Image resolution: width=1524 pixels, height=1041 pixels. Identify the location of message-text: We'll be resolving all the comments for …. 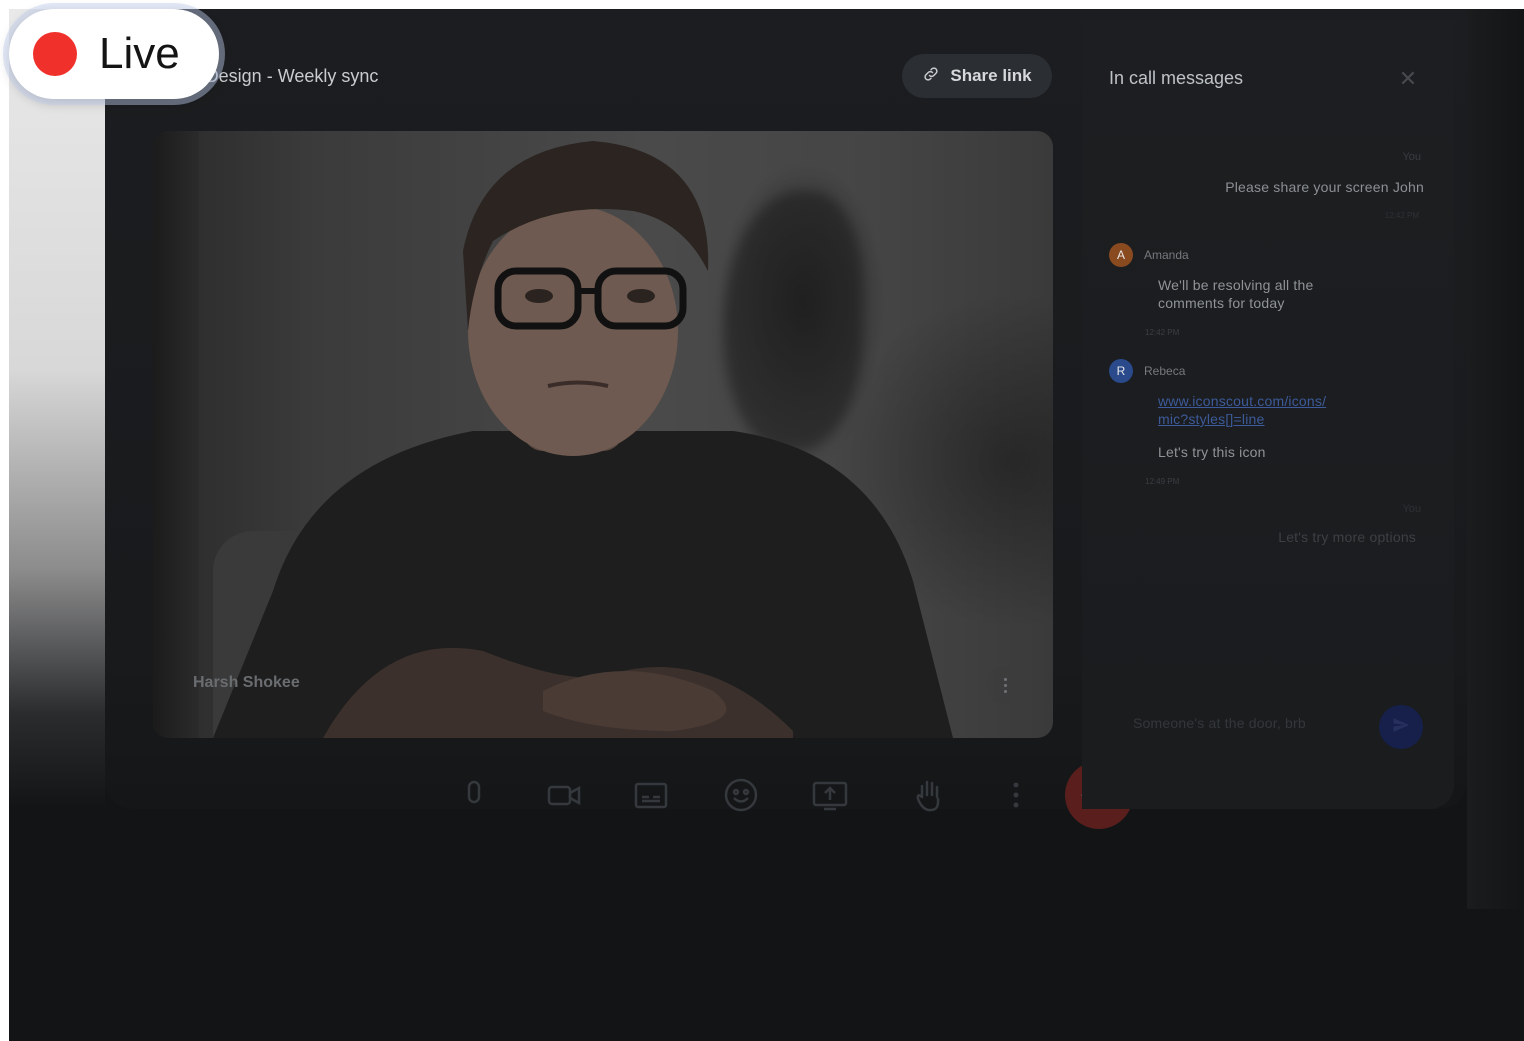
(1236, 294).